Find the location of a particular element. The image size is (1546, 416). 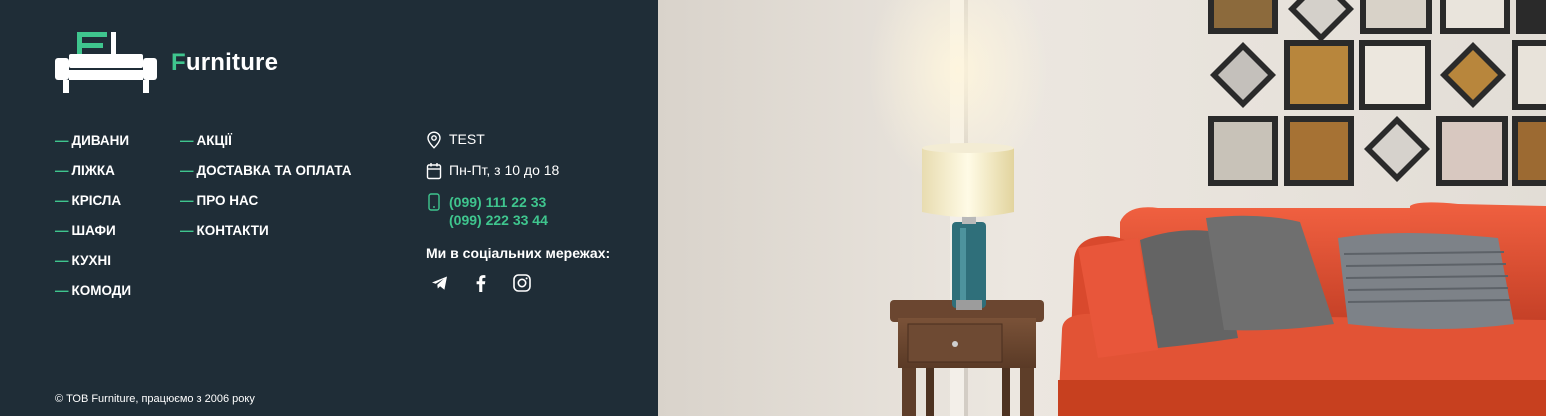

telegram-icon is located at coordinates (440, 283).